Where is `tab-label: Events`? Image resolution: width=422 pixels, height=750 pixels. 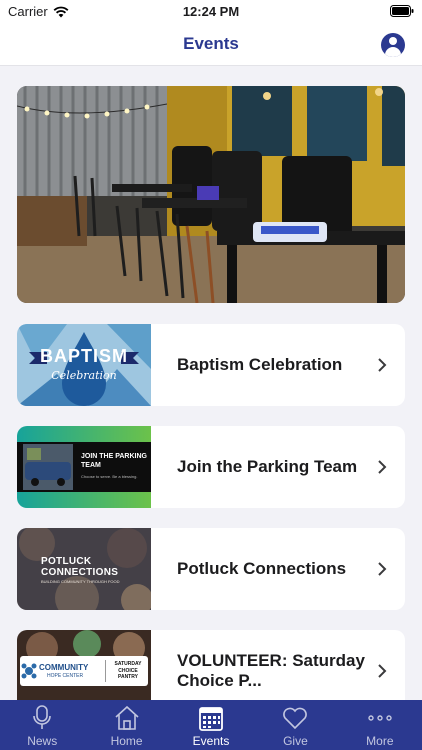 tab-label: Events is located at coordinates (211, 741).